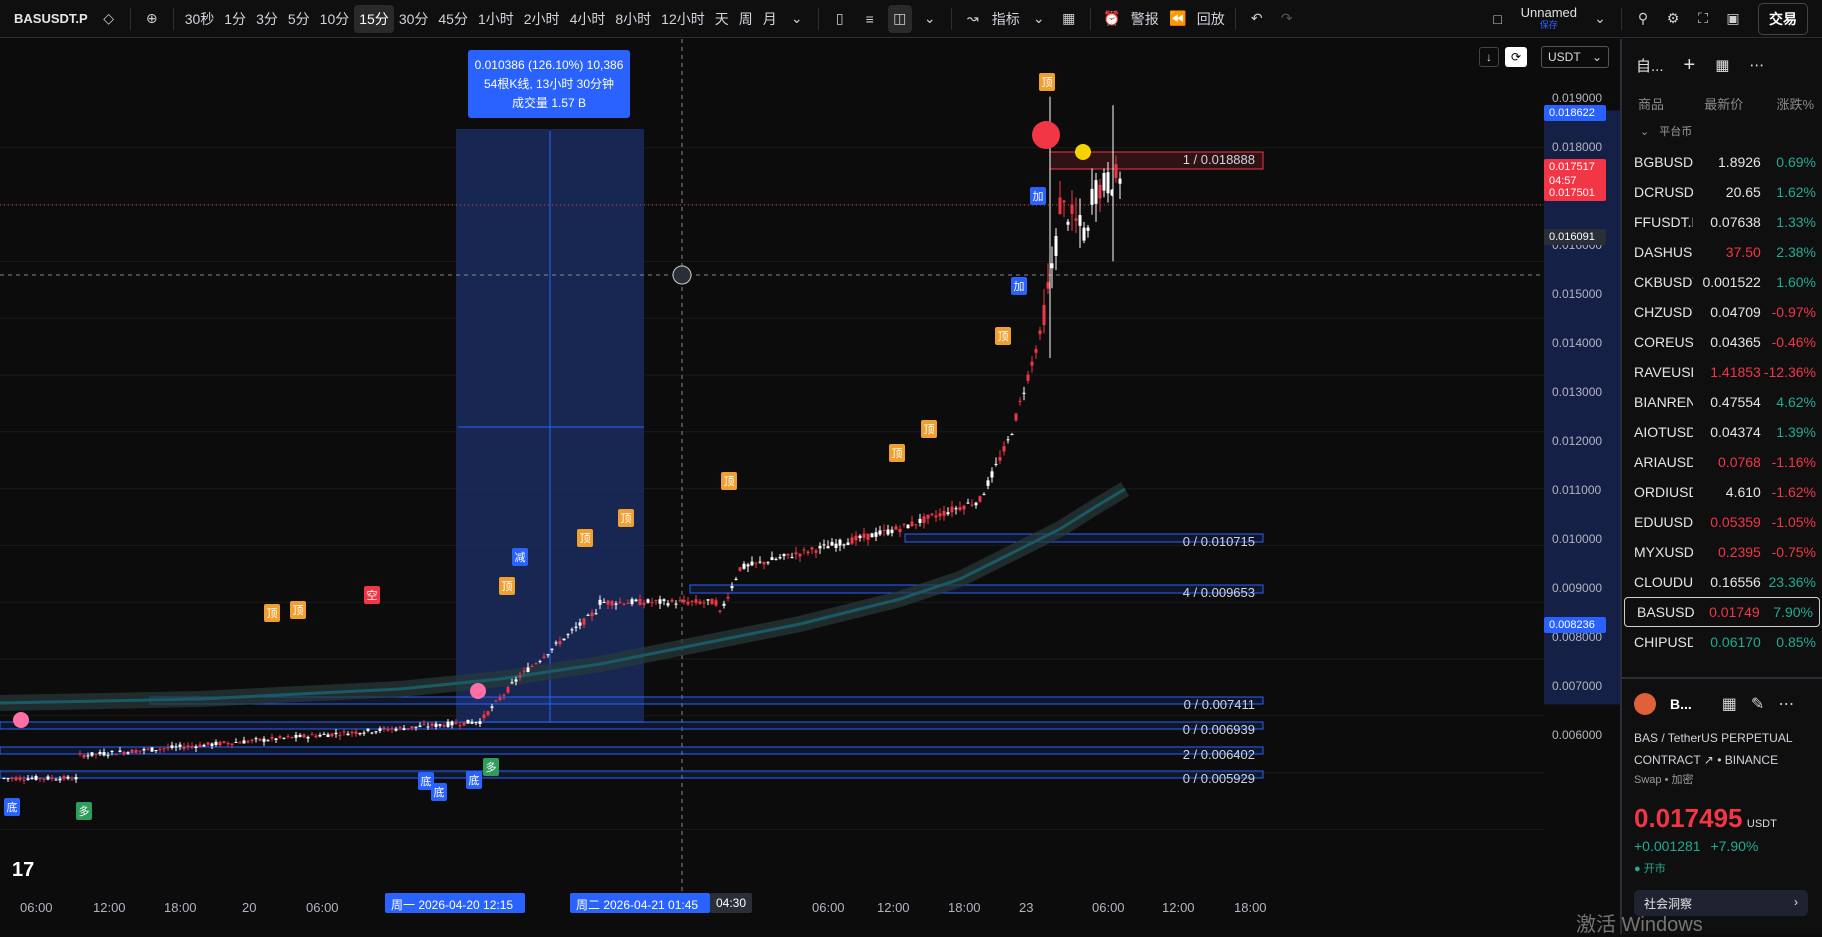  What do you see at coordinates (1643, 19) in the screenshot?
I see `quick-search-icon: ⚲` at bounding box center [1643, 19].